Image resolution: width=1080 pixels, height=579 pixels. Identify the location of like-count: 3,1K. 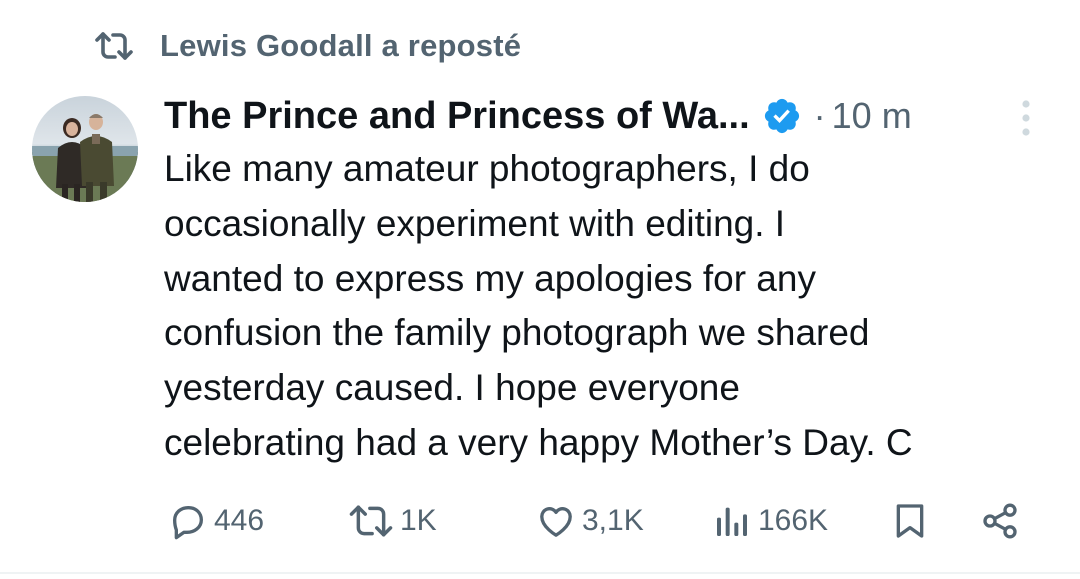
(613, 520).